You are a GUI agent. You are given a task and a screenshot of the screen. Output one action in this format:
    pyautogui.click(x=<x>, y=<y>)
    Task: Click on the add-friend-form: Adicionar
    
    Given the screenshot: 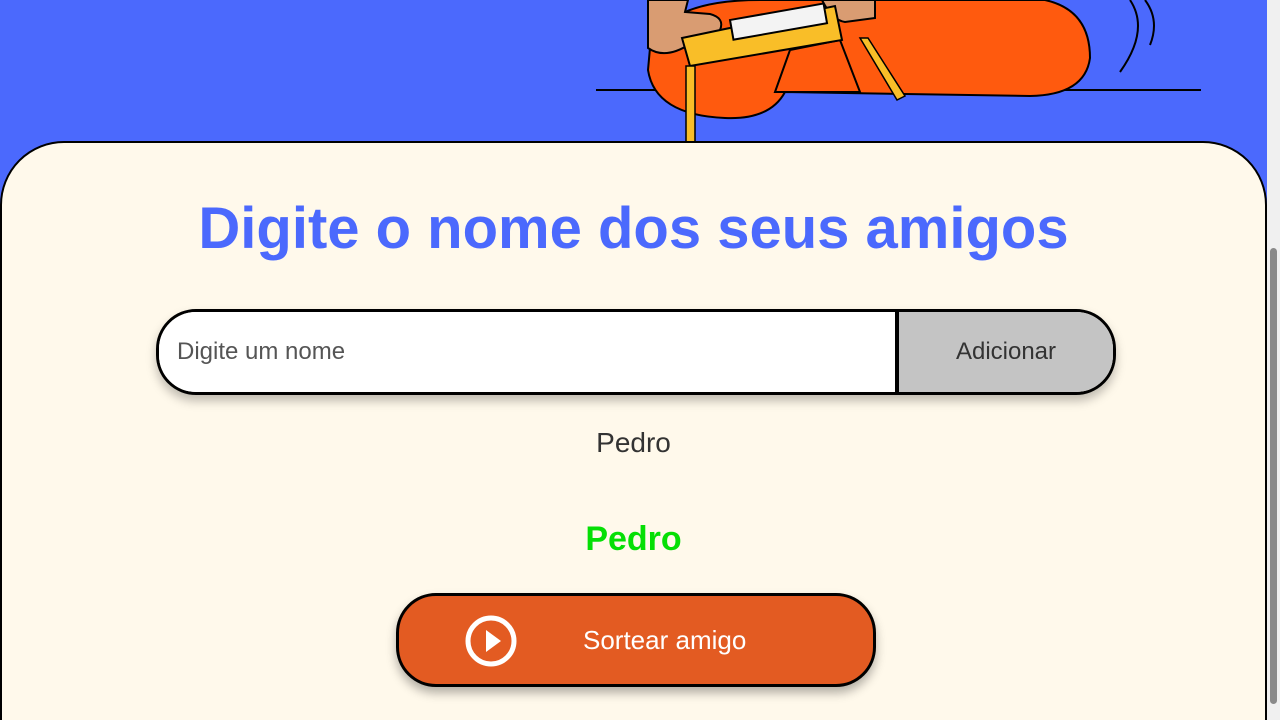 What is the action you would take?
    pyautogui.click(x=636, y=352)
    